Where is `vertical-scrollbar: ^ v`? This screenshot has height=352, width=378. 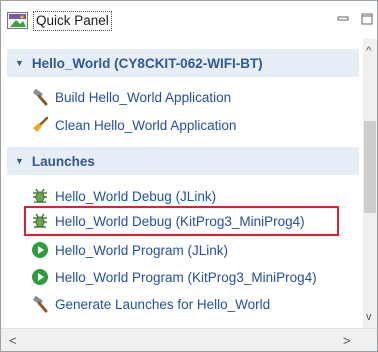
vertical-scrollbar: ^ v is located at coordinates (370, 184).